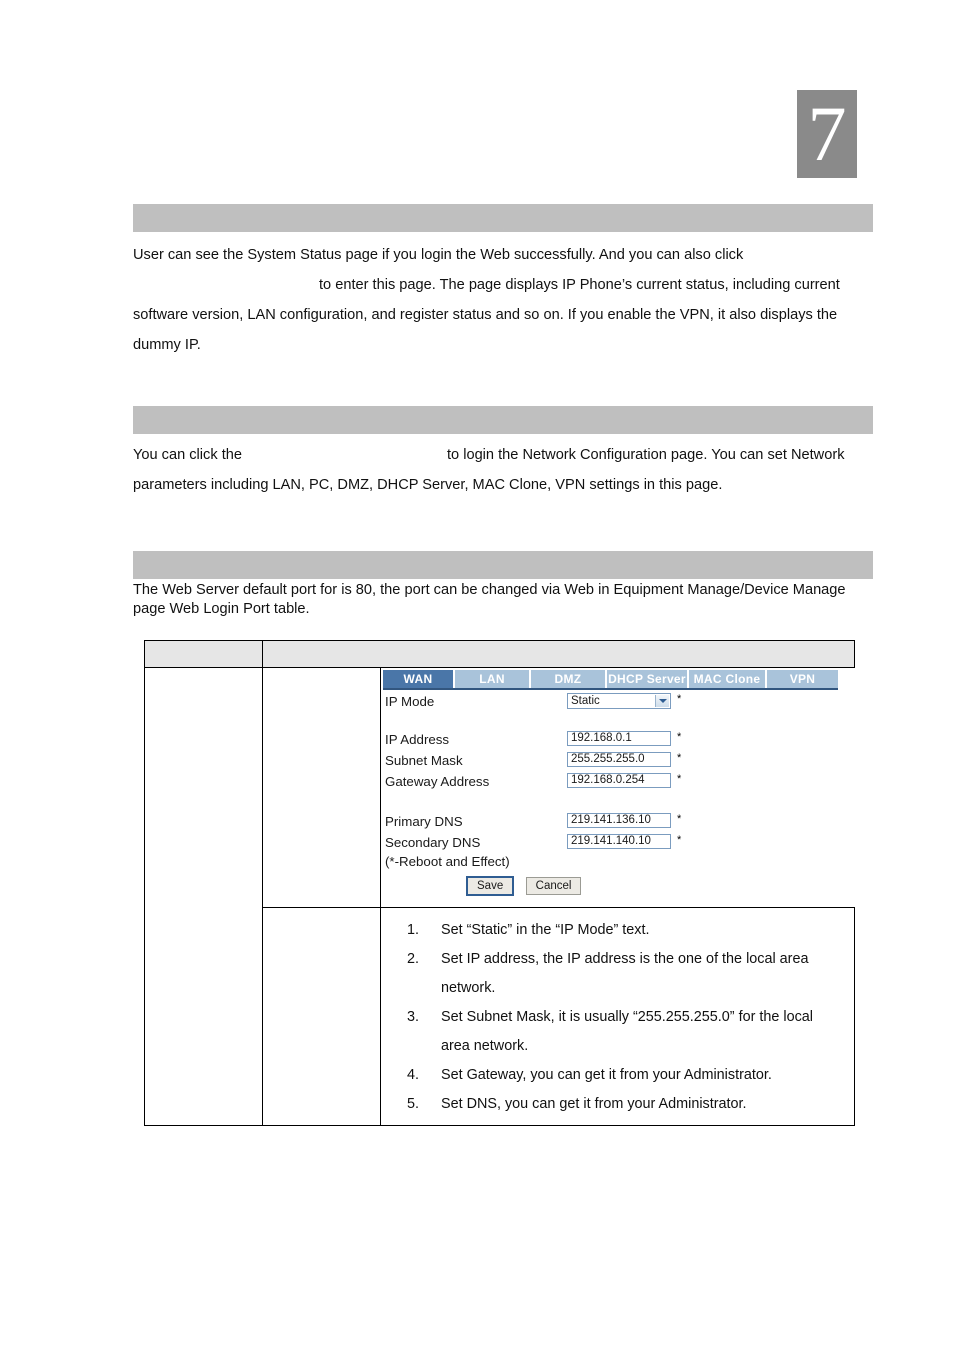 This screenshot has width=954, height=1350. What do you see at coordinates (447, 861) in the screenshot?
I see `reboot-note: (*-Reboot and Effect)` at bounding box center [447, 861].